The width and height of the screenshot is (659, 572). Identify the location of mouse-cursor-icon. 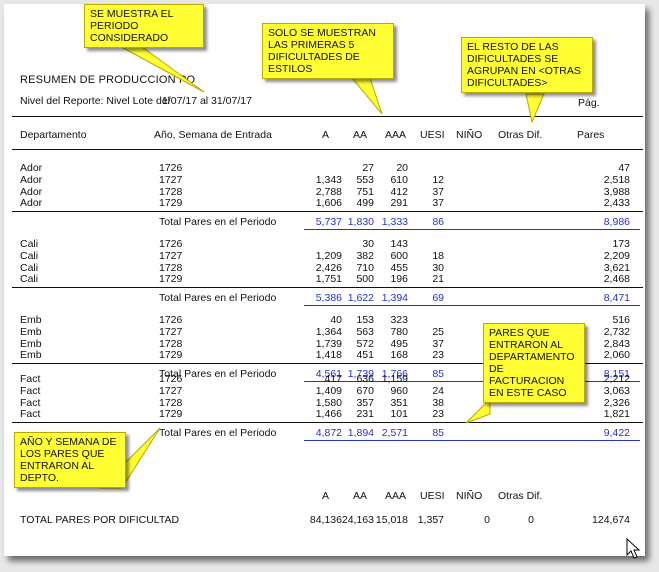
(633, 548).